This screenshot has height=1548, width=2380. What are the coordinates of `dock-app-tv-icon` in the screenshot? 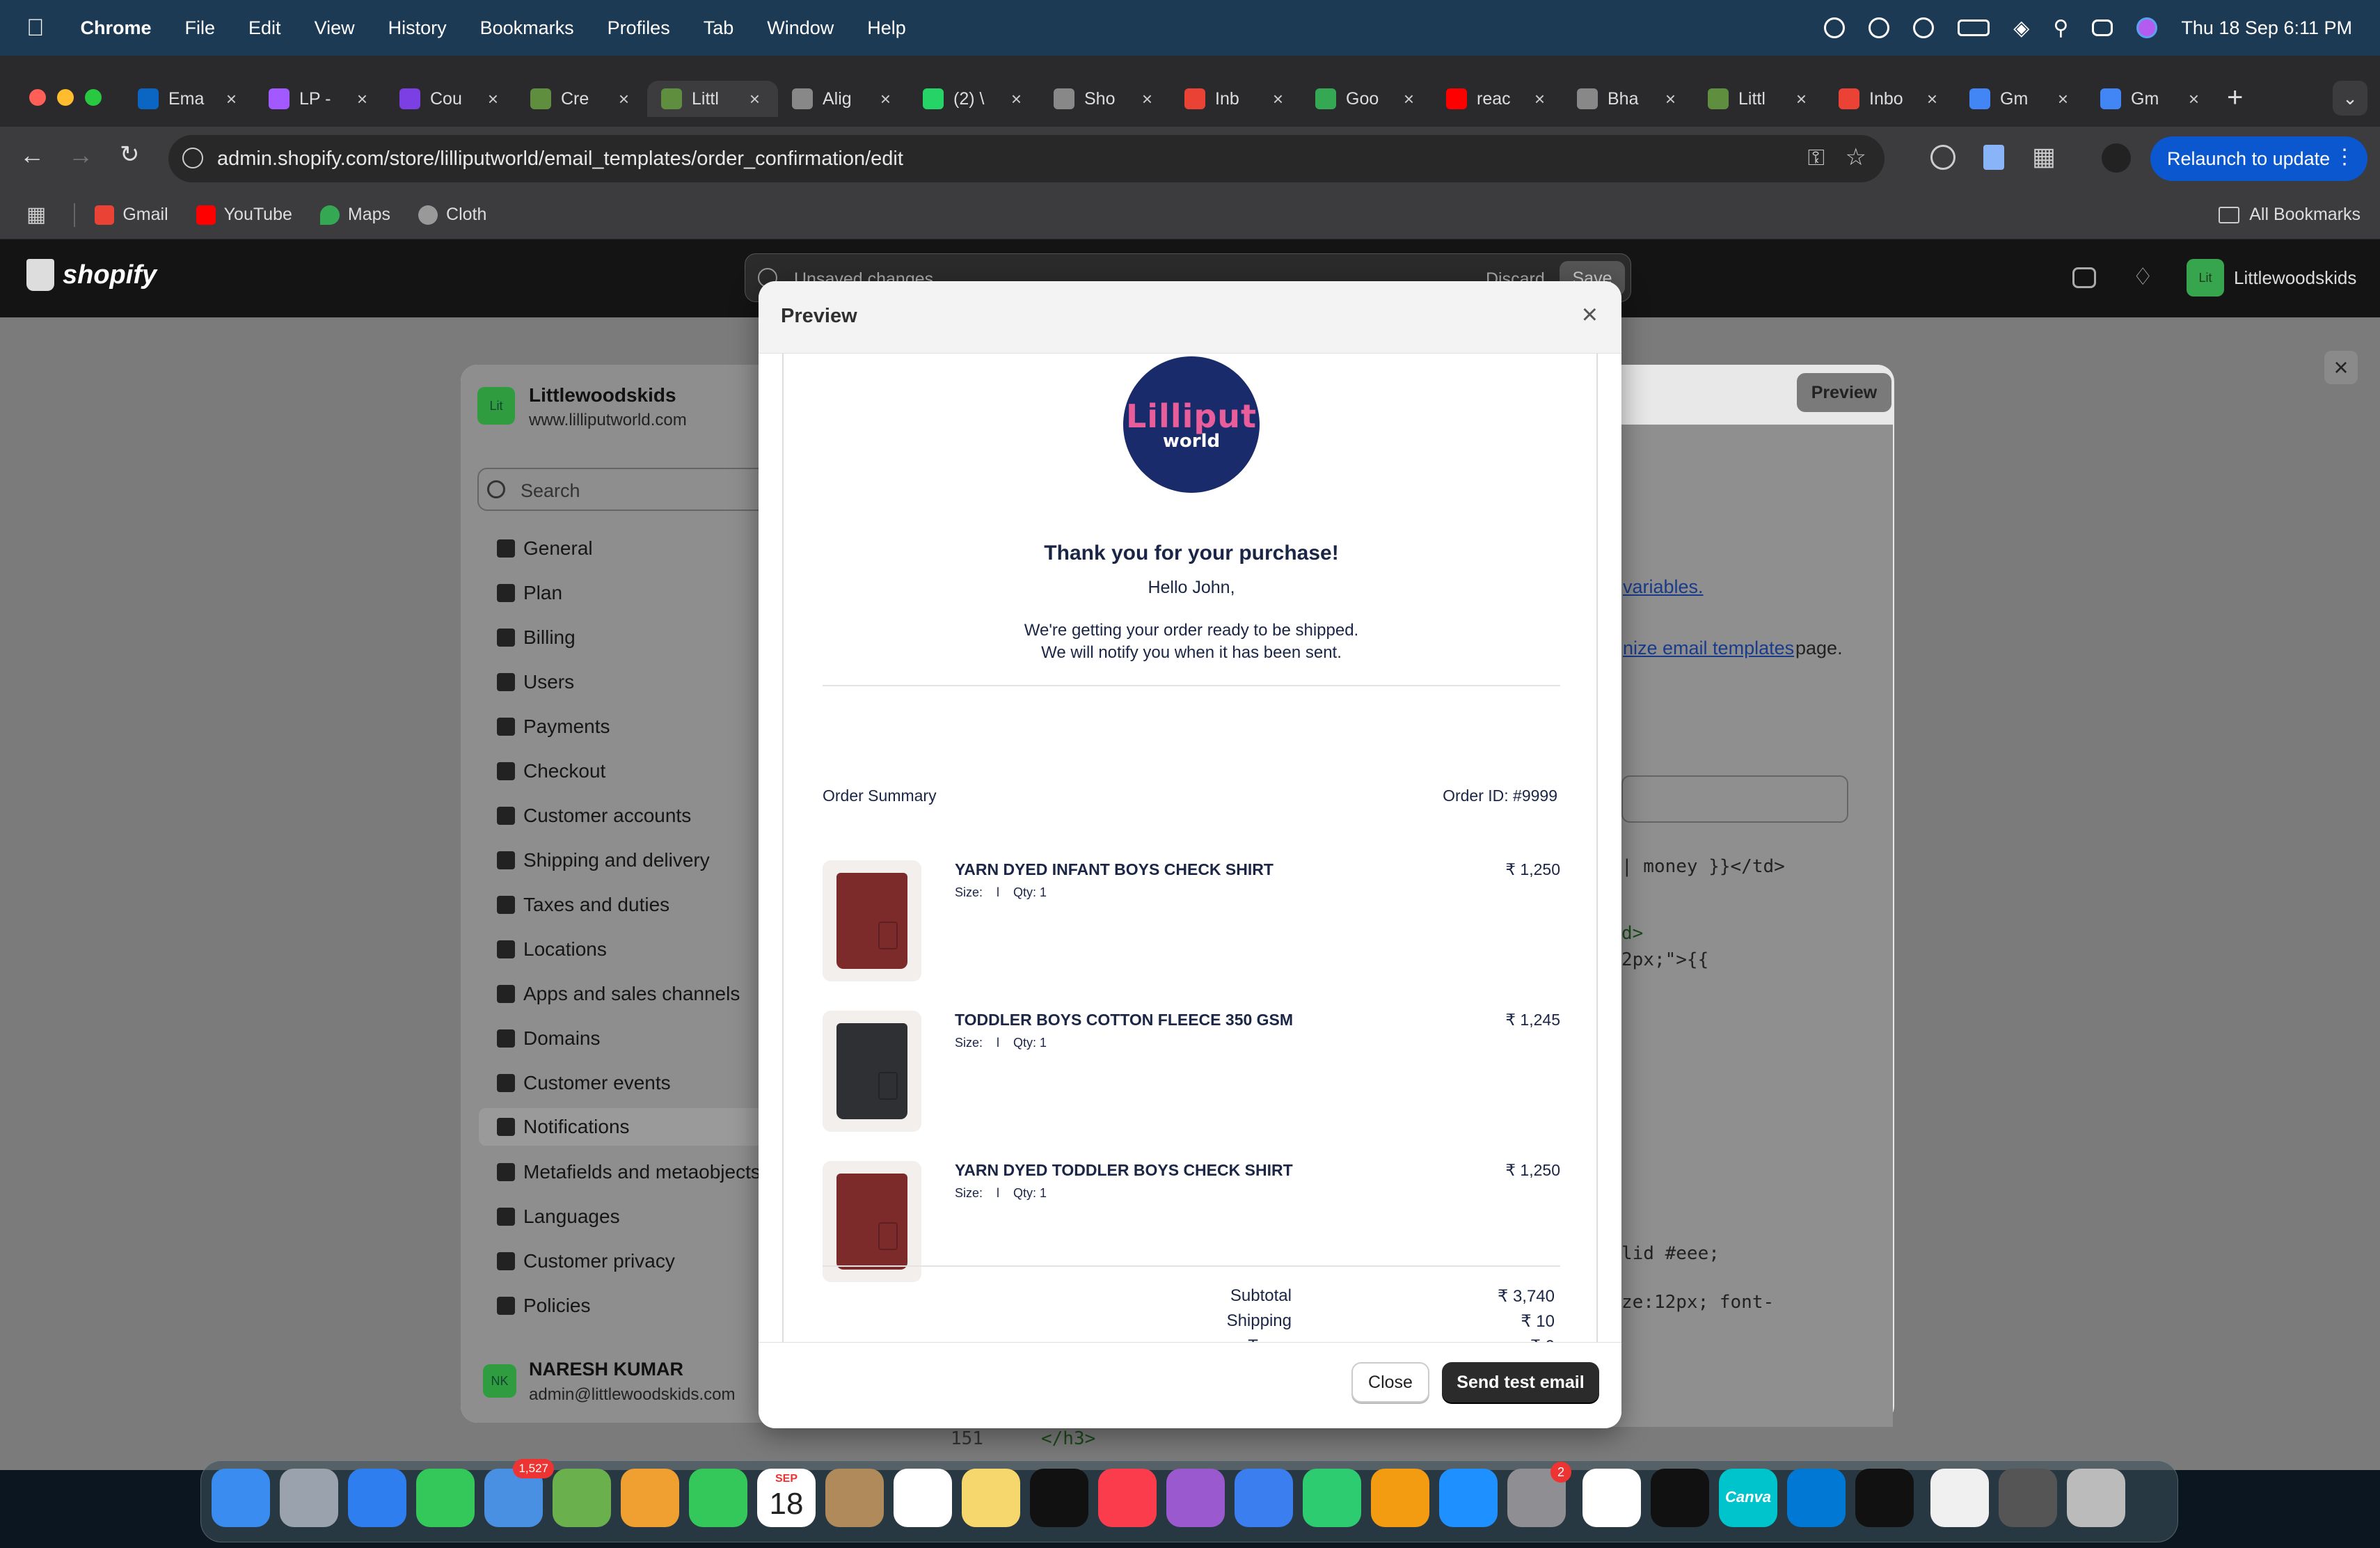 It's located at (1059, 1498).